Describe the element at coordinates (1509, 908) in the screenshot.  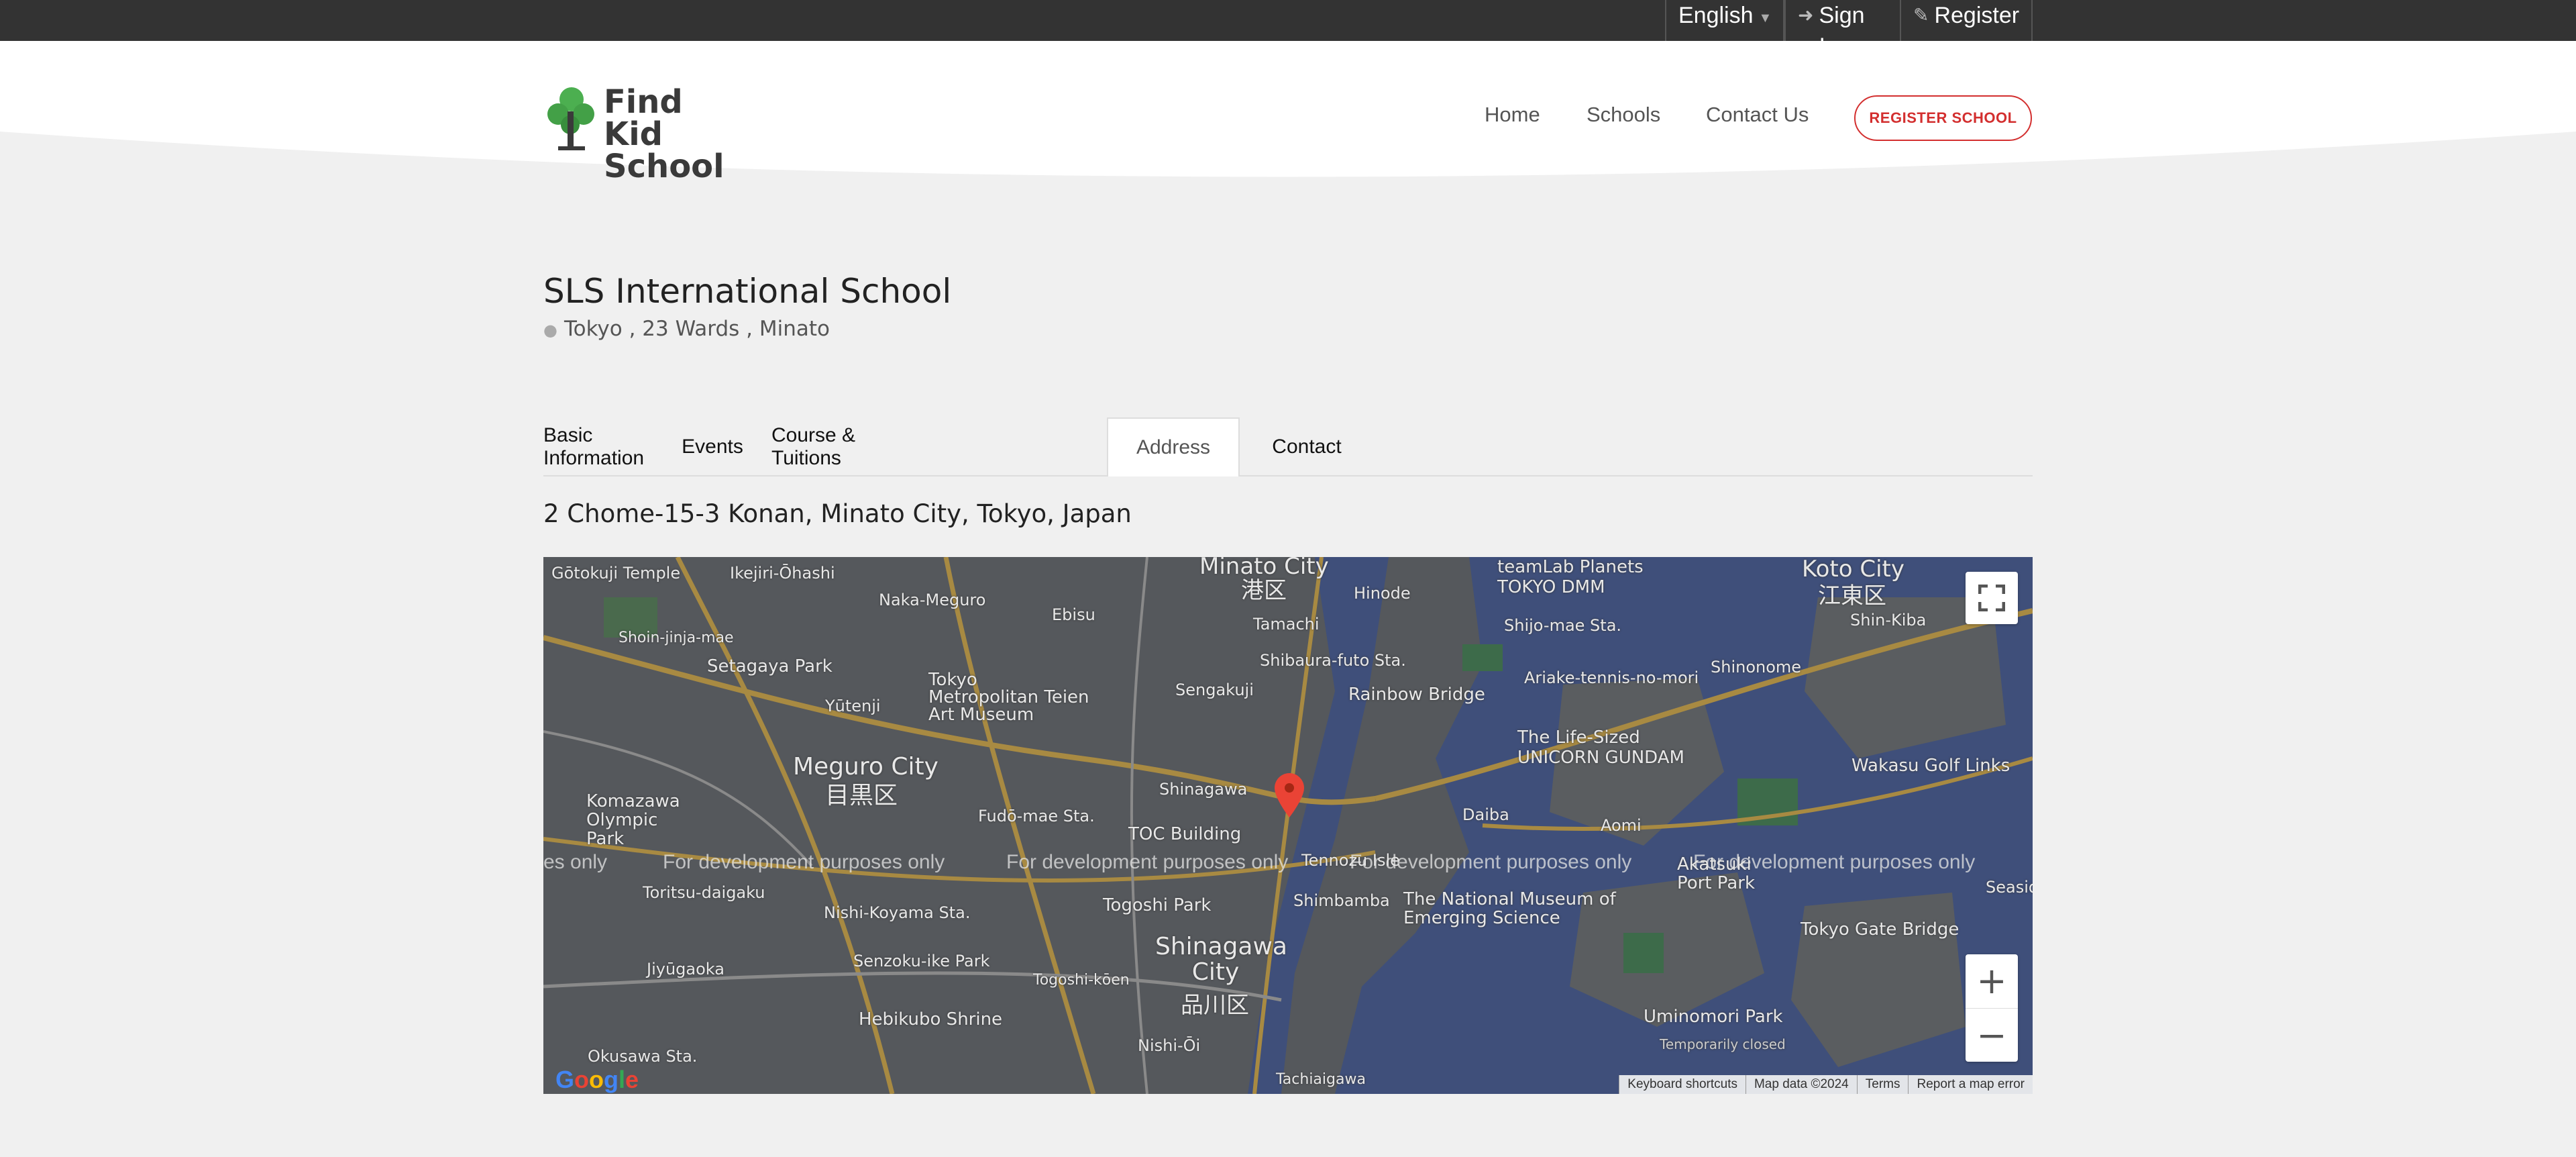
I see `map-label-museum: The National Museum of Emerging Science` at that location.